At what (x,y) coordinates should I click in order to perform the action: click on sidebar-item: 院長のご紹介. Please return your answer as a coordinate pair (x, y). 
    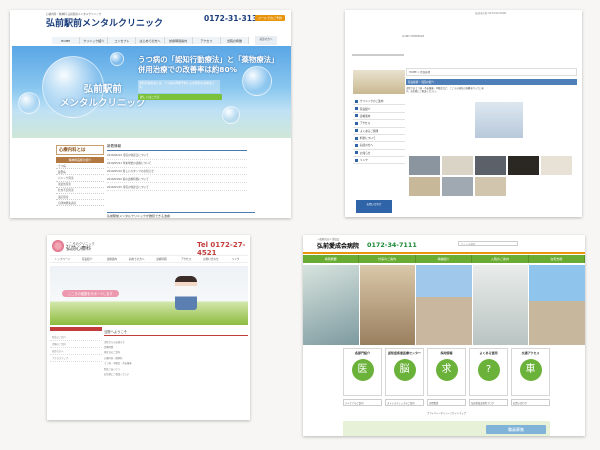
    Looking at the image, I should click on (76, 337).